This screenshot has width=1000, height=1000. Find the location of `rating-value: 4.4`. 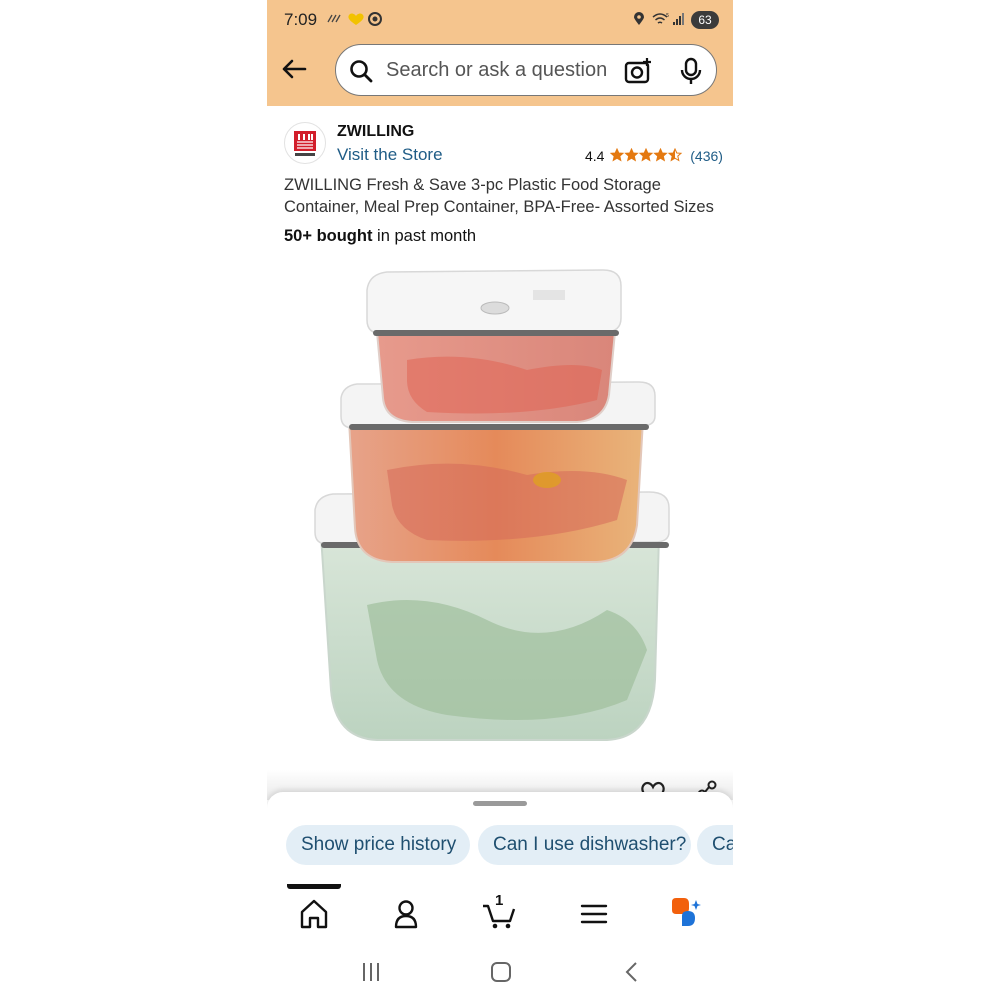

rating-value: 4.4 is located at coordinates (595, 156).